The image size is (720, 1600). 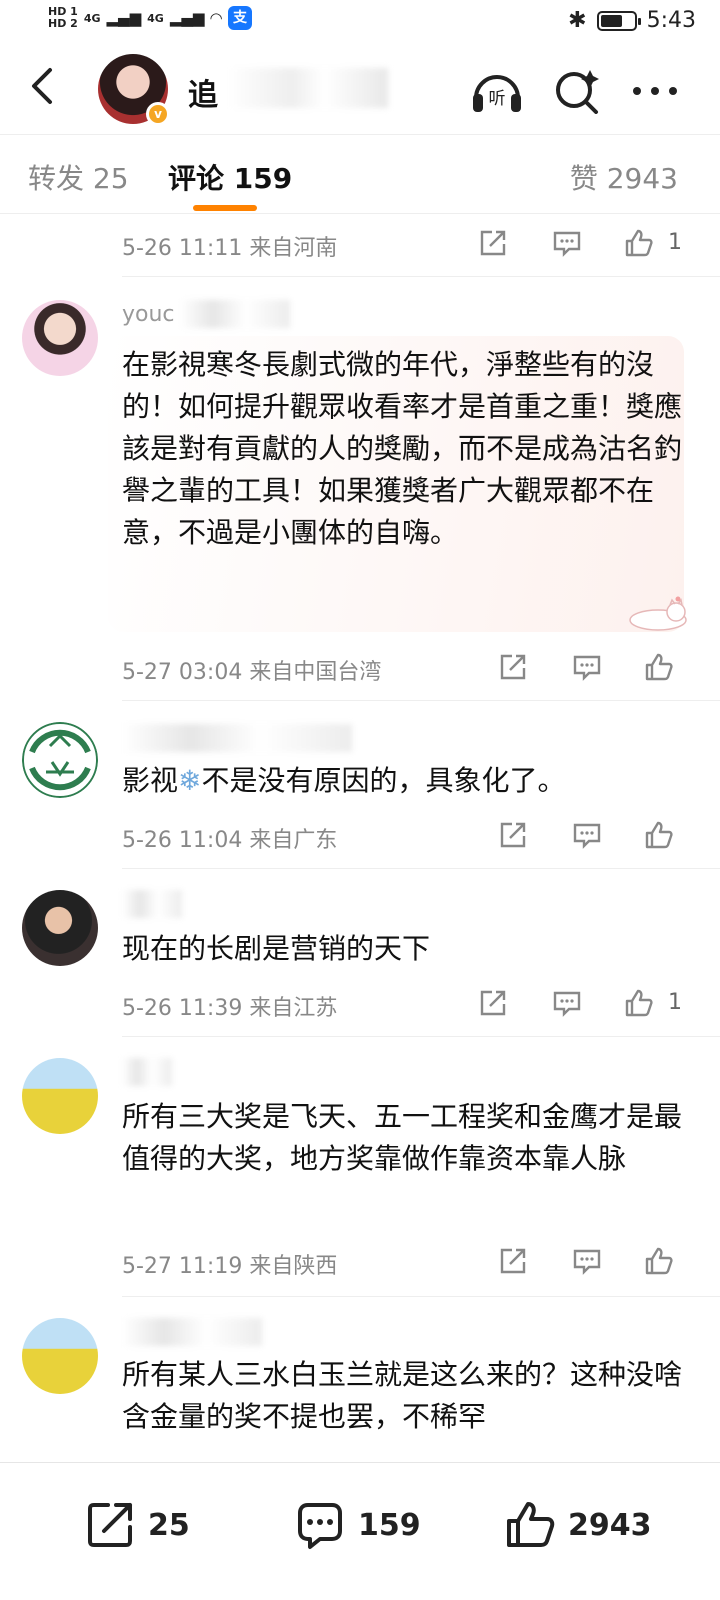 I want to click on tab-comment: 评论 159, so click(x=230, y=177).